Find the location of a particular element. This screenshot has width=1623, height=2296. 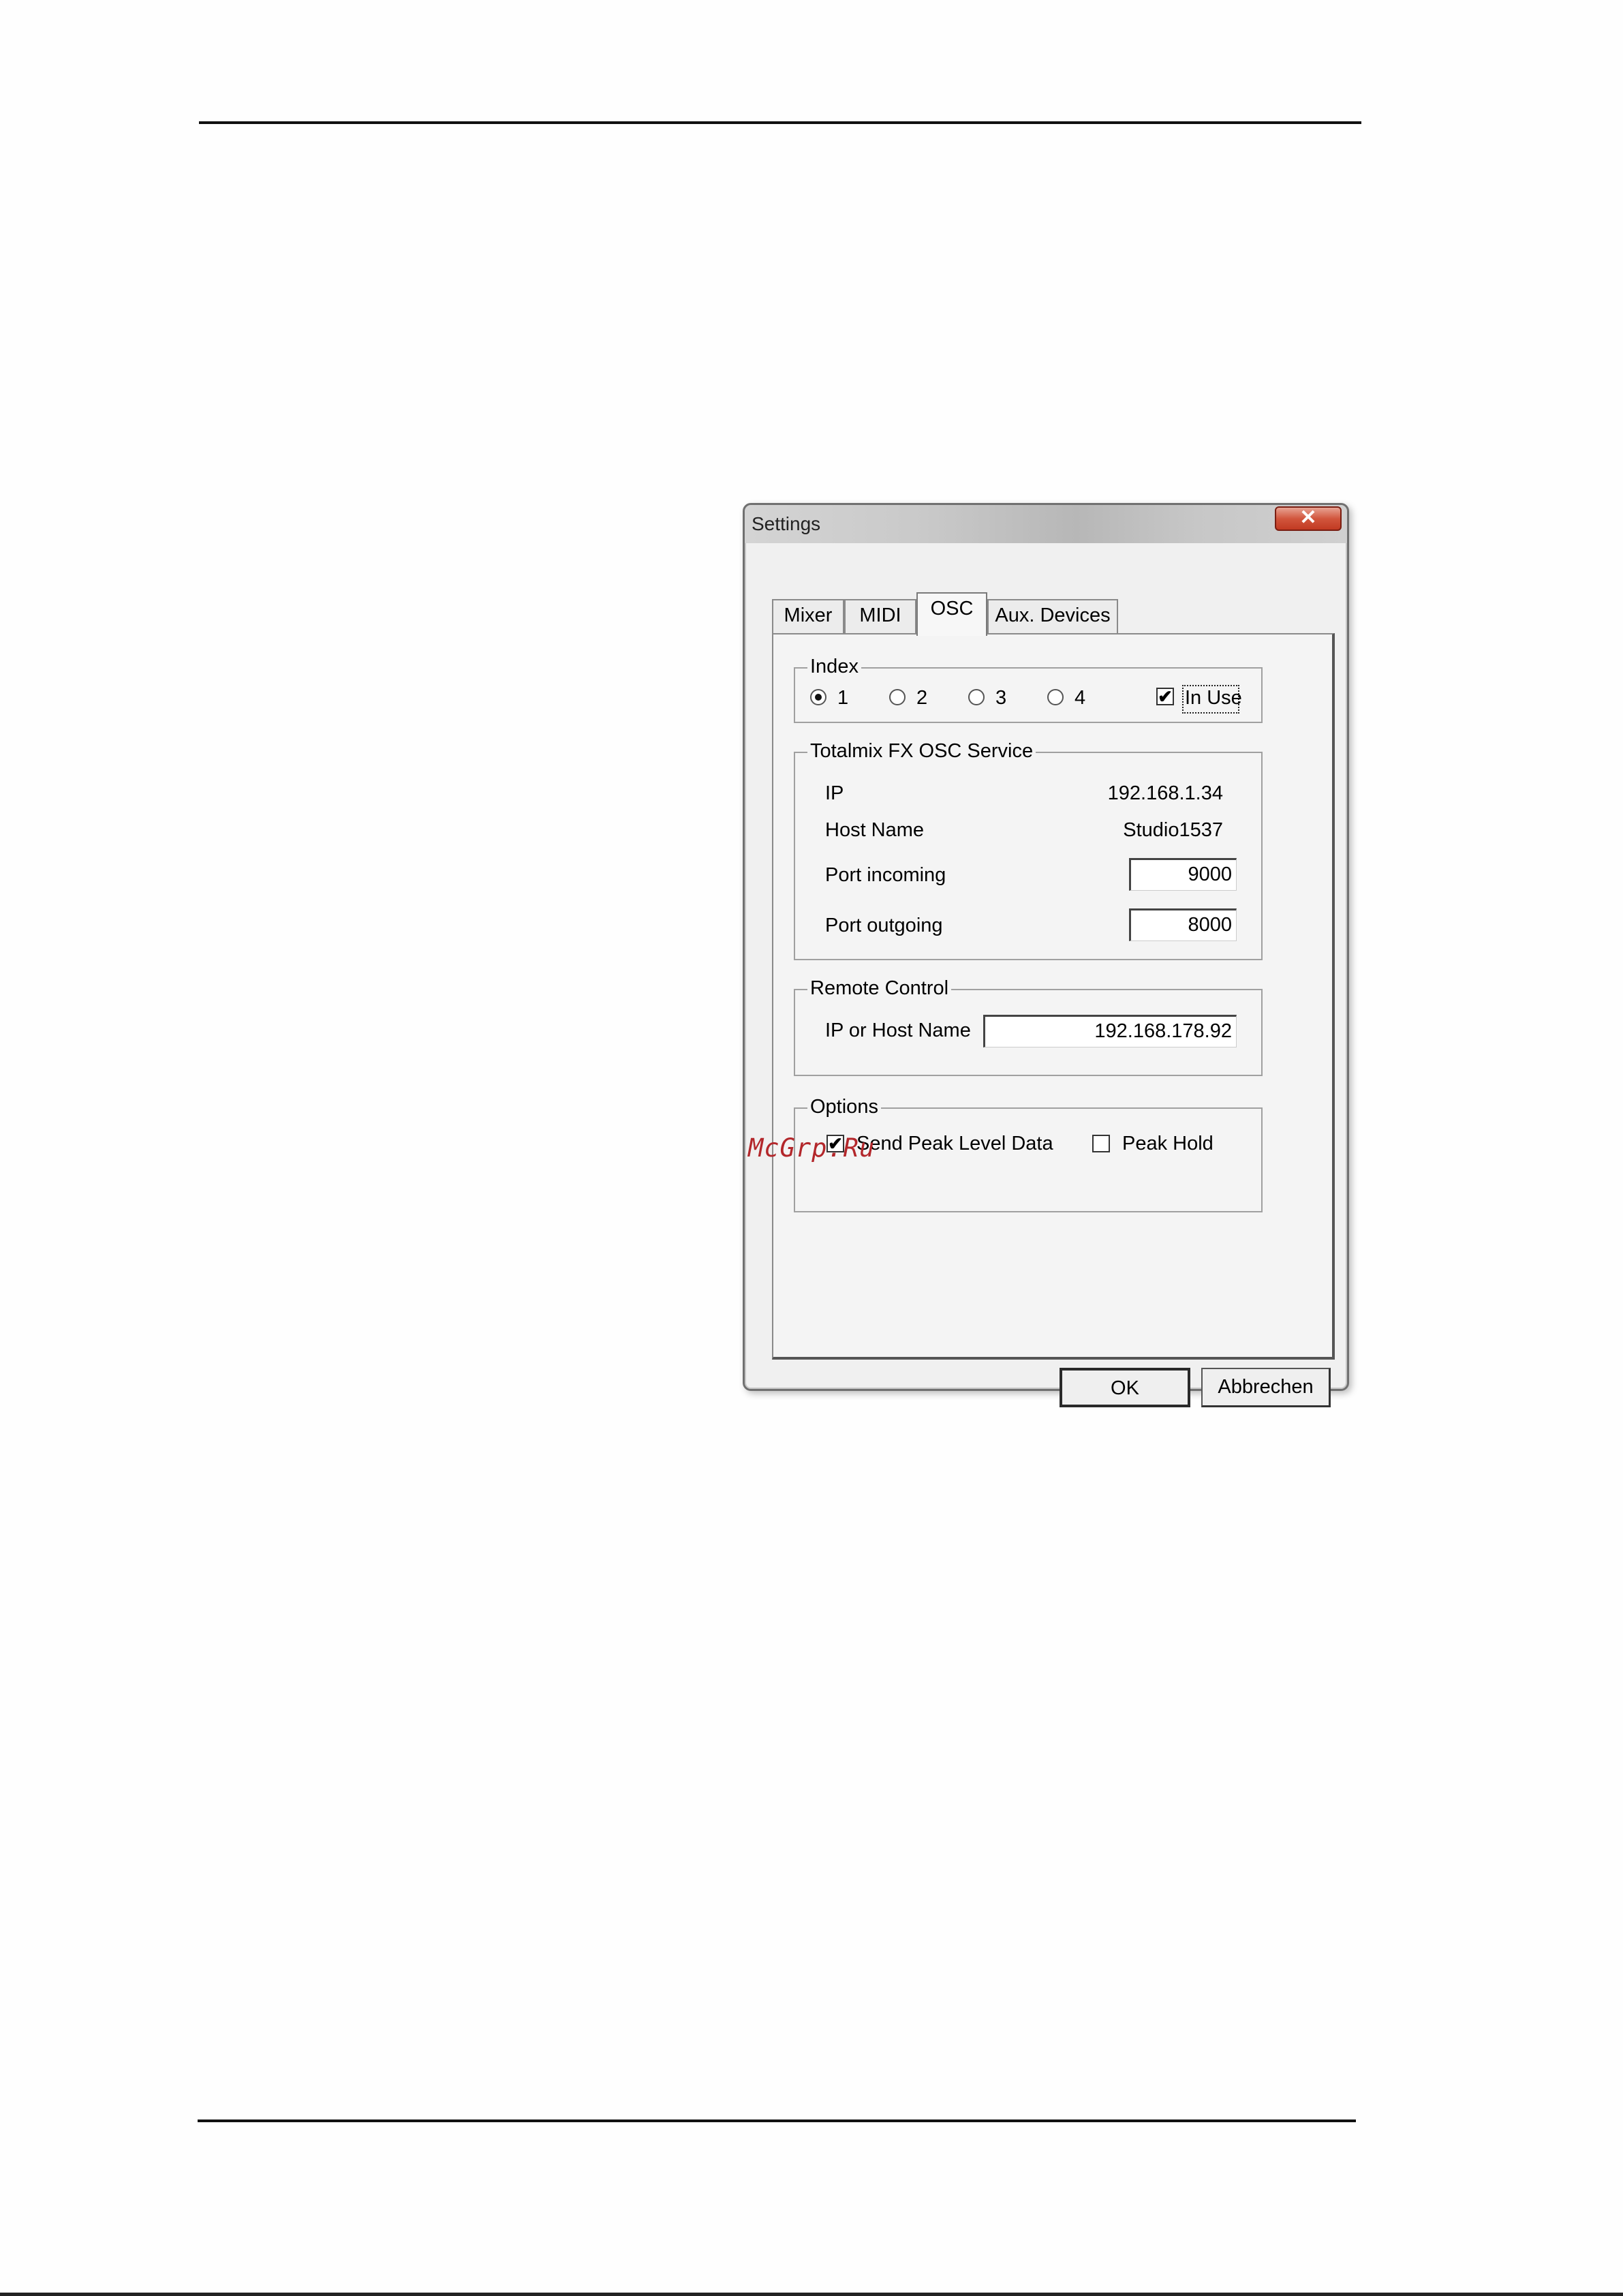

check-icon: ✔ is located at coordinates (1165, 697).